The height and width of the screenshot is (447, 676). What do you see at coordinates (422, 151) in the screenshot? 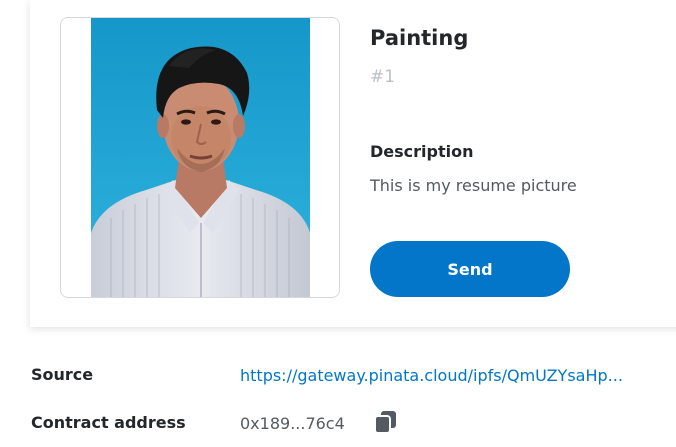
I see `description-heading: Description` at bounding box center [422, 151].